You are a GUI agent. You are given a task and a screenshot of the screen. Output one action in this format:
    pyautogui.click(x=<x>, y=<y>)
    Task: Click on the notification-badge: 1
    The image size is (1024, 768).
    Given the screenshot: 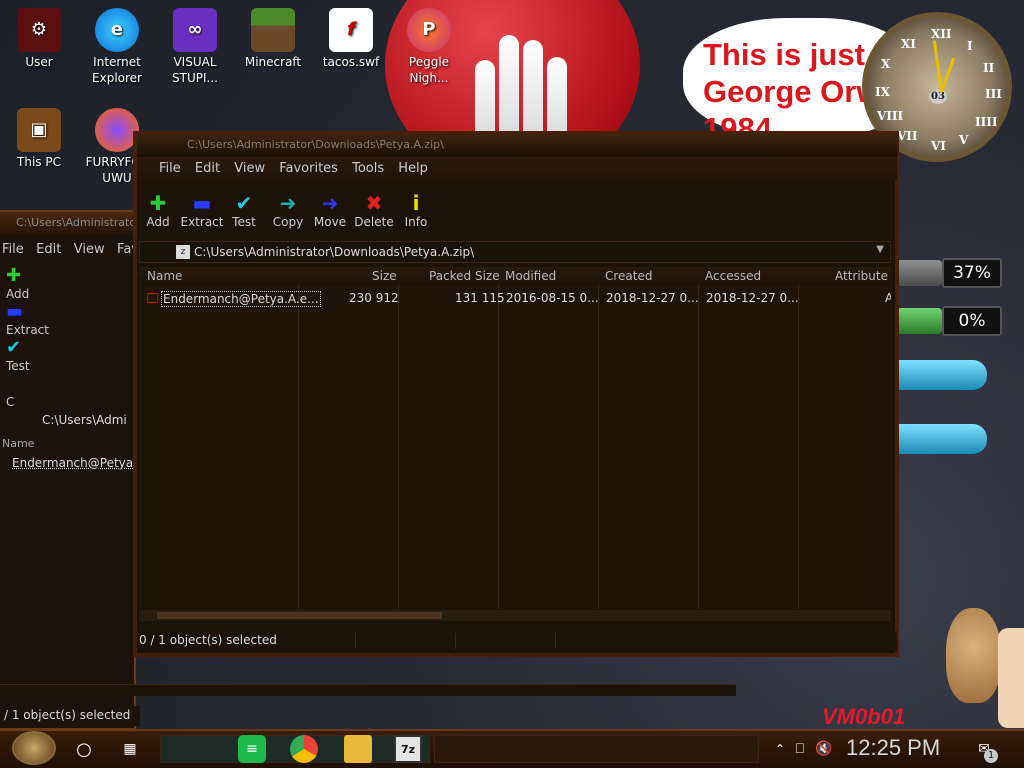 What is the action you would take?
    pyautogui.click(x=991, y=756)
    